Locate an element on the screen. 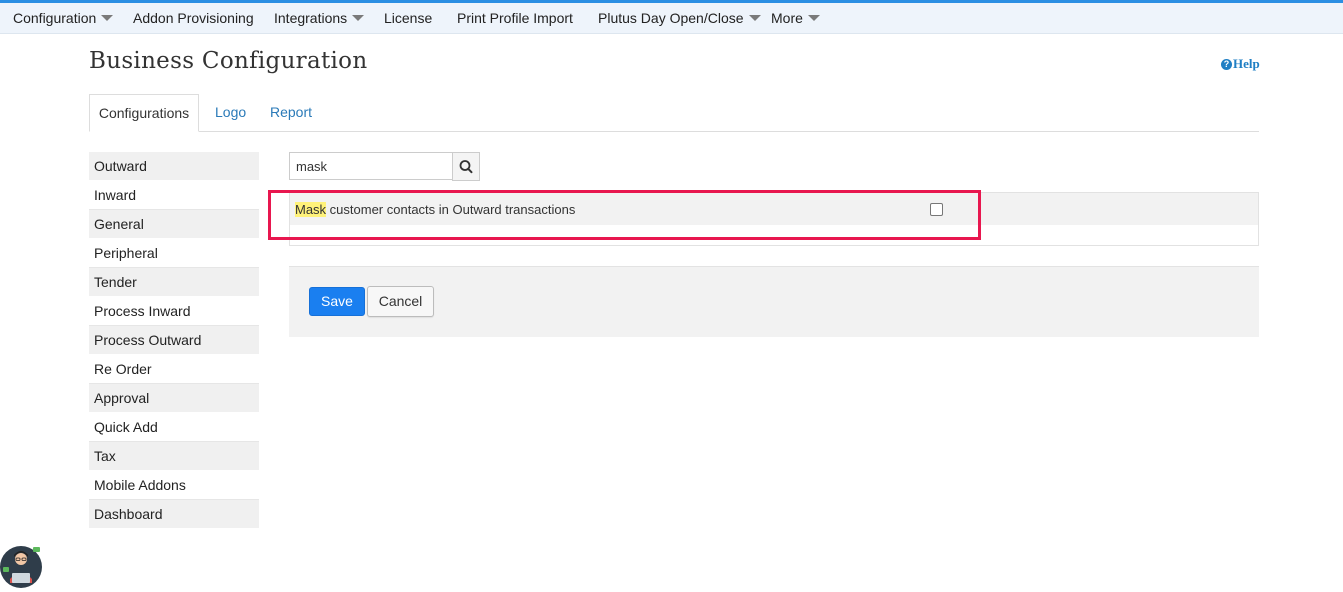 The width and height of the screenshot is (1343, 592). sidebar-item-process-outward: Process Outward is located at coordinates (174, 340).